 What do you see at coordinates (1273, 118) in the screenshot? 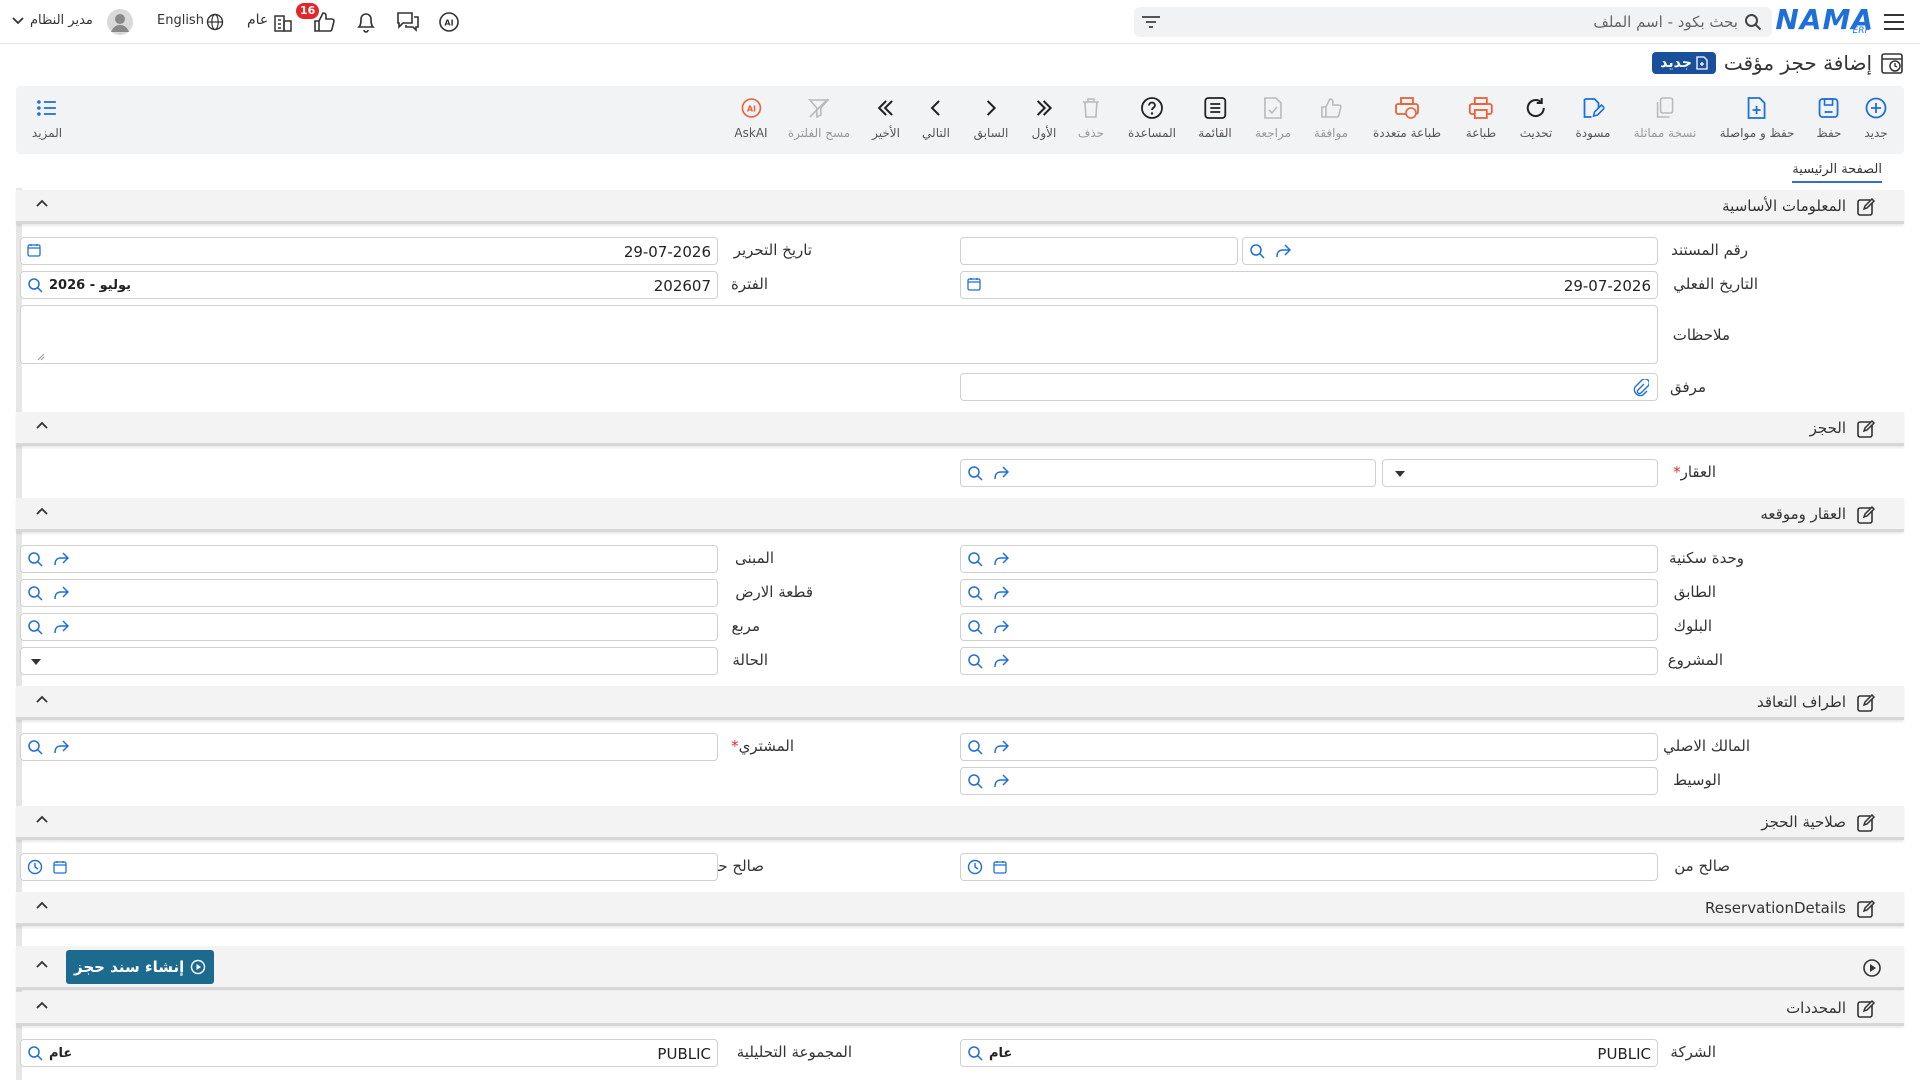
I see `review-button: مراجعة` at bounding box center [1273, 118].